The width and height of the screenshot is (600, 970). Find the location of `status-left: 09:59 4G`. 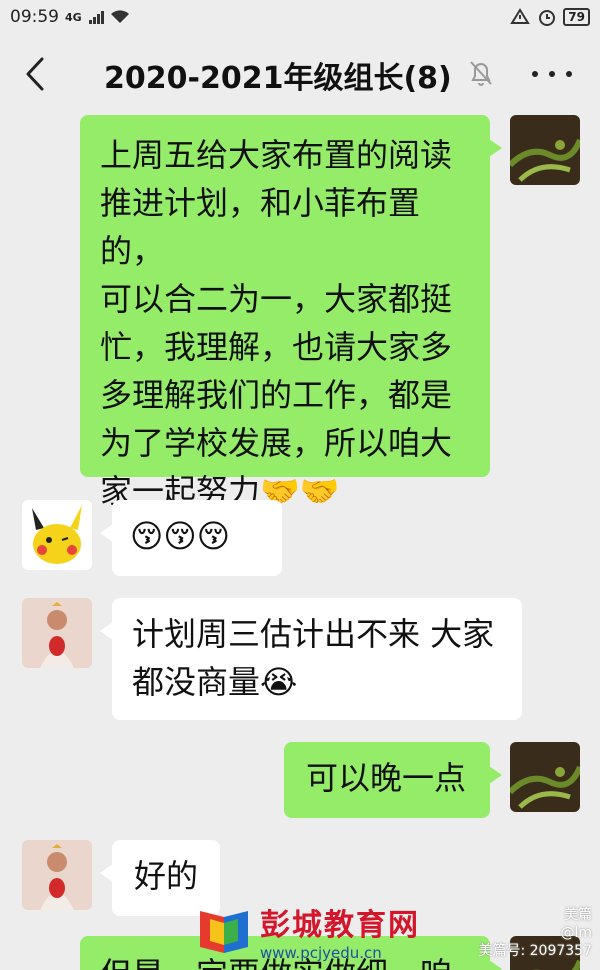

status-left: 09:59 4G is located at coordinates (70, 17).